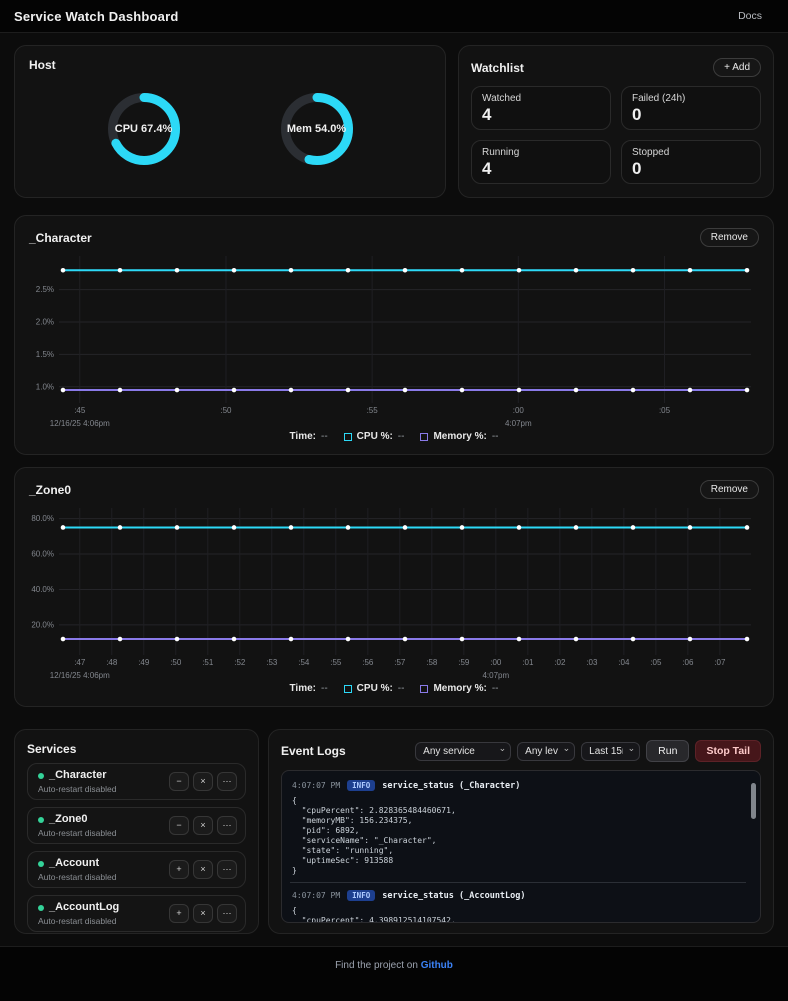 This screenshot has width=788, height=1001. Describe the element at coordinates (84, 906) in the screenshot. I see `service-name: _AccountLog` at that location.